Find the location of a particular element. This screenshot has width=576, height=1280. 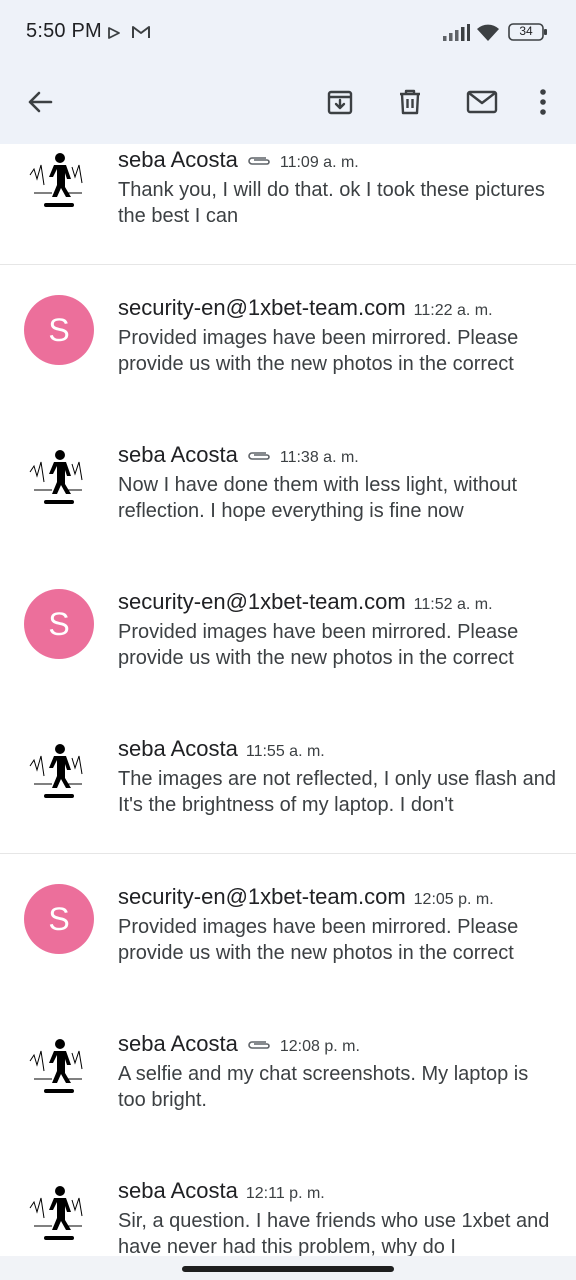

message-toolbar is located at coordinates (288, 104).